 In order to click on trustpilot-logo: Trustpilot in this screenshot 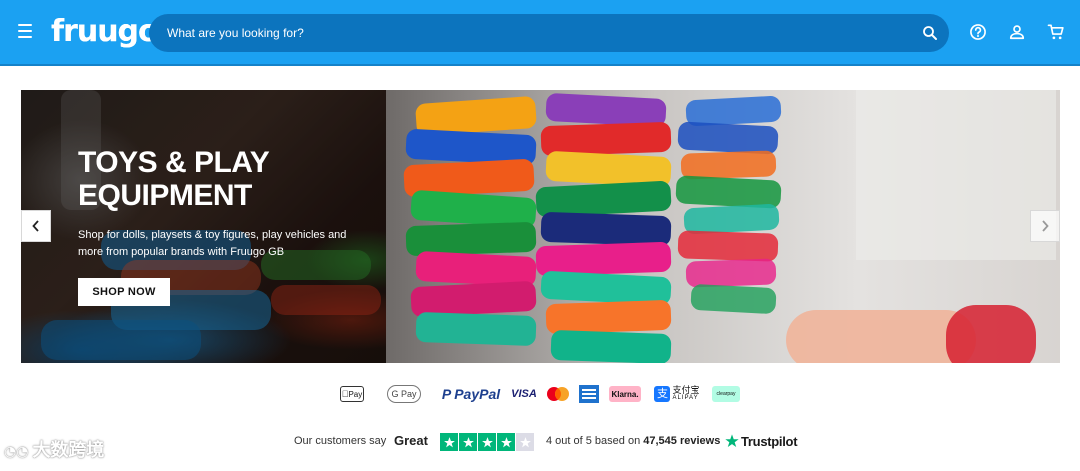, I will do `click(764, 442)`.